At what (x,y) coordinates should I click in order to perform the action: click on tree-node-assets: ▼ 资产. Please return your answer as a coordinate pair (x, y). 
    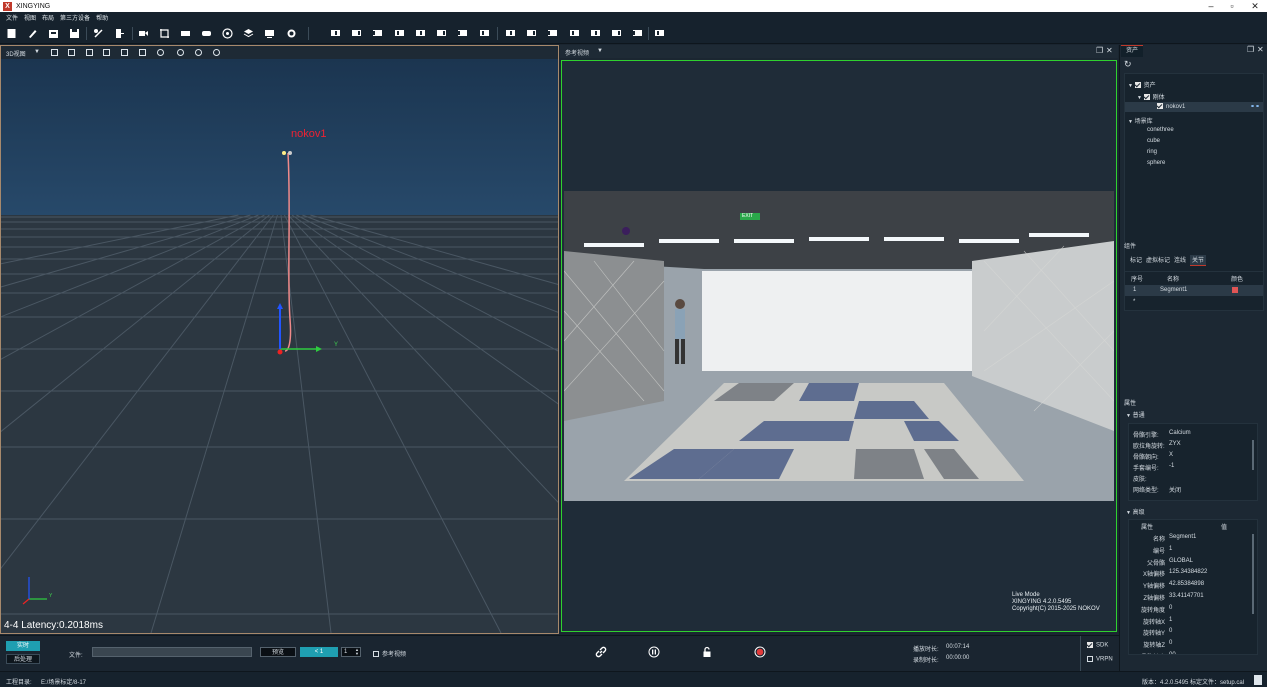
    Looking at the image, I should click on (1142, 84).